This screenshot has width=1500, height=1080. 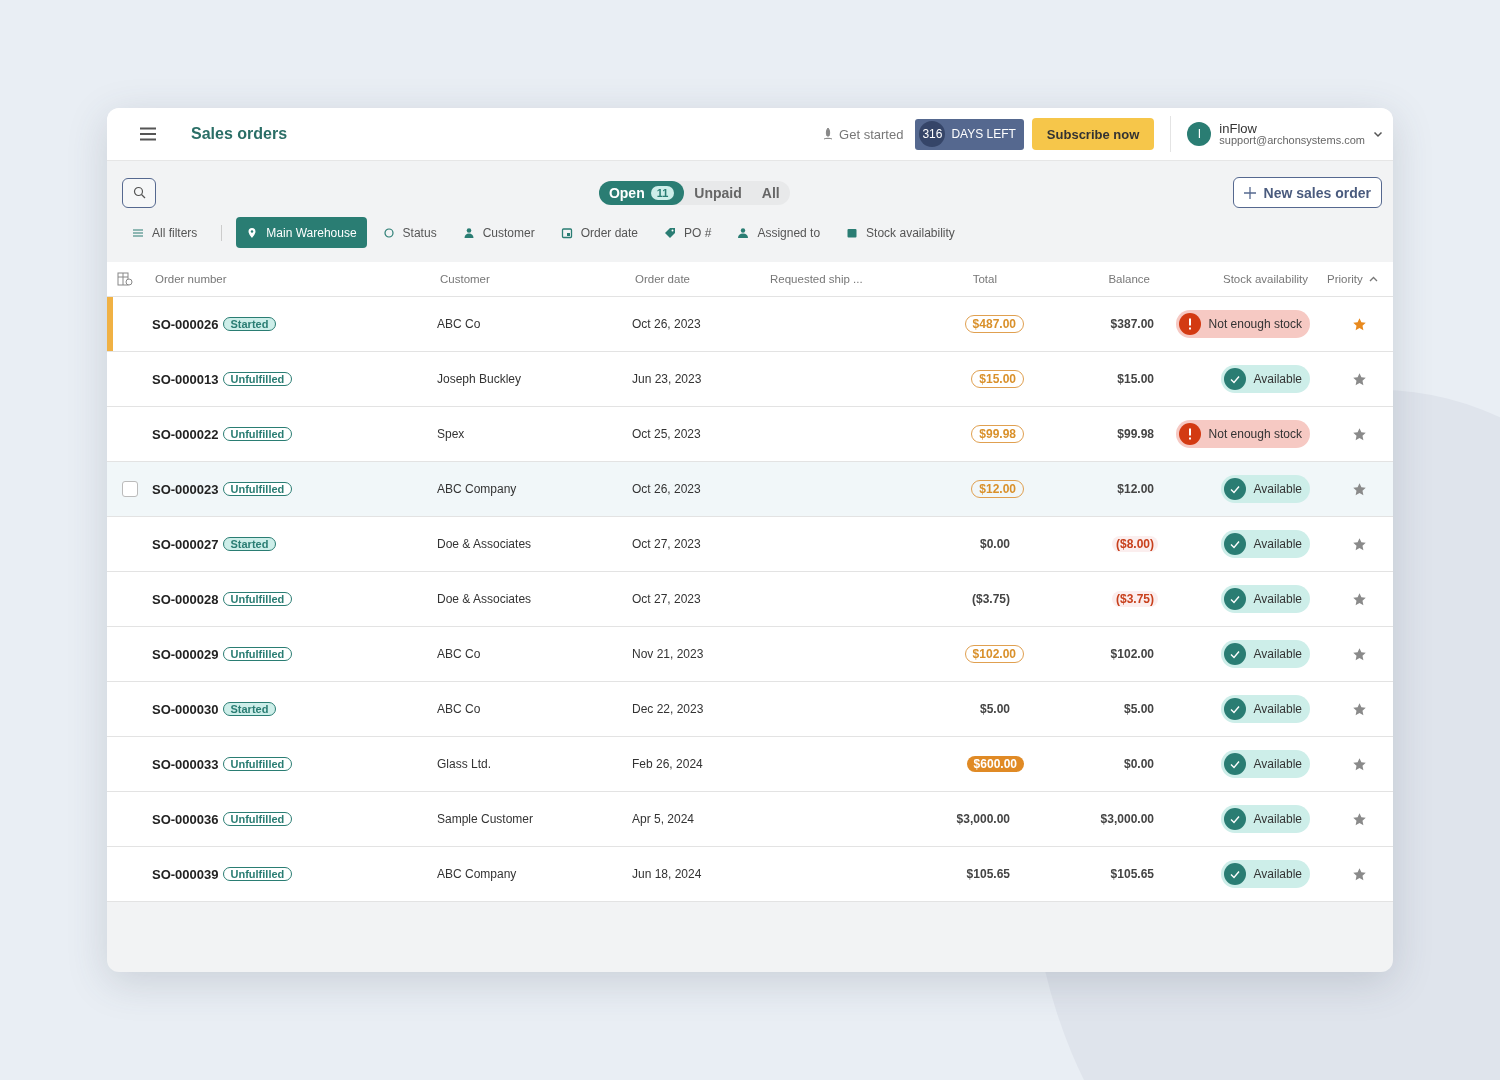 What do you see at coordinates (486, 819) in the screenshot?
I see `table-cell-text: Sample Customer` at bounding box center [486, 819].